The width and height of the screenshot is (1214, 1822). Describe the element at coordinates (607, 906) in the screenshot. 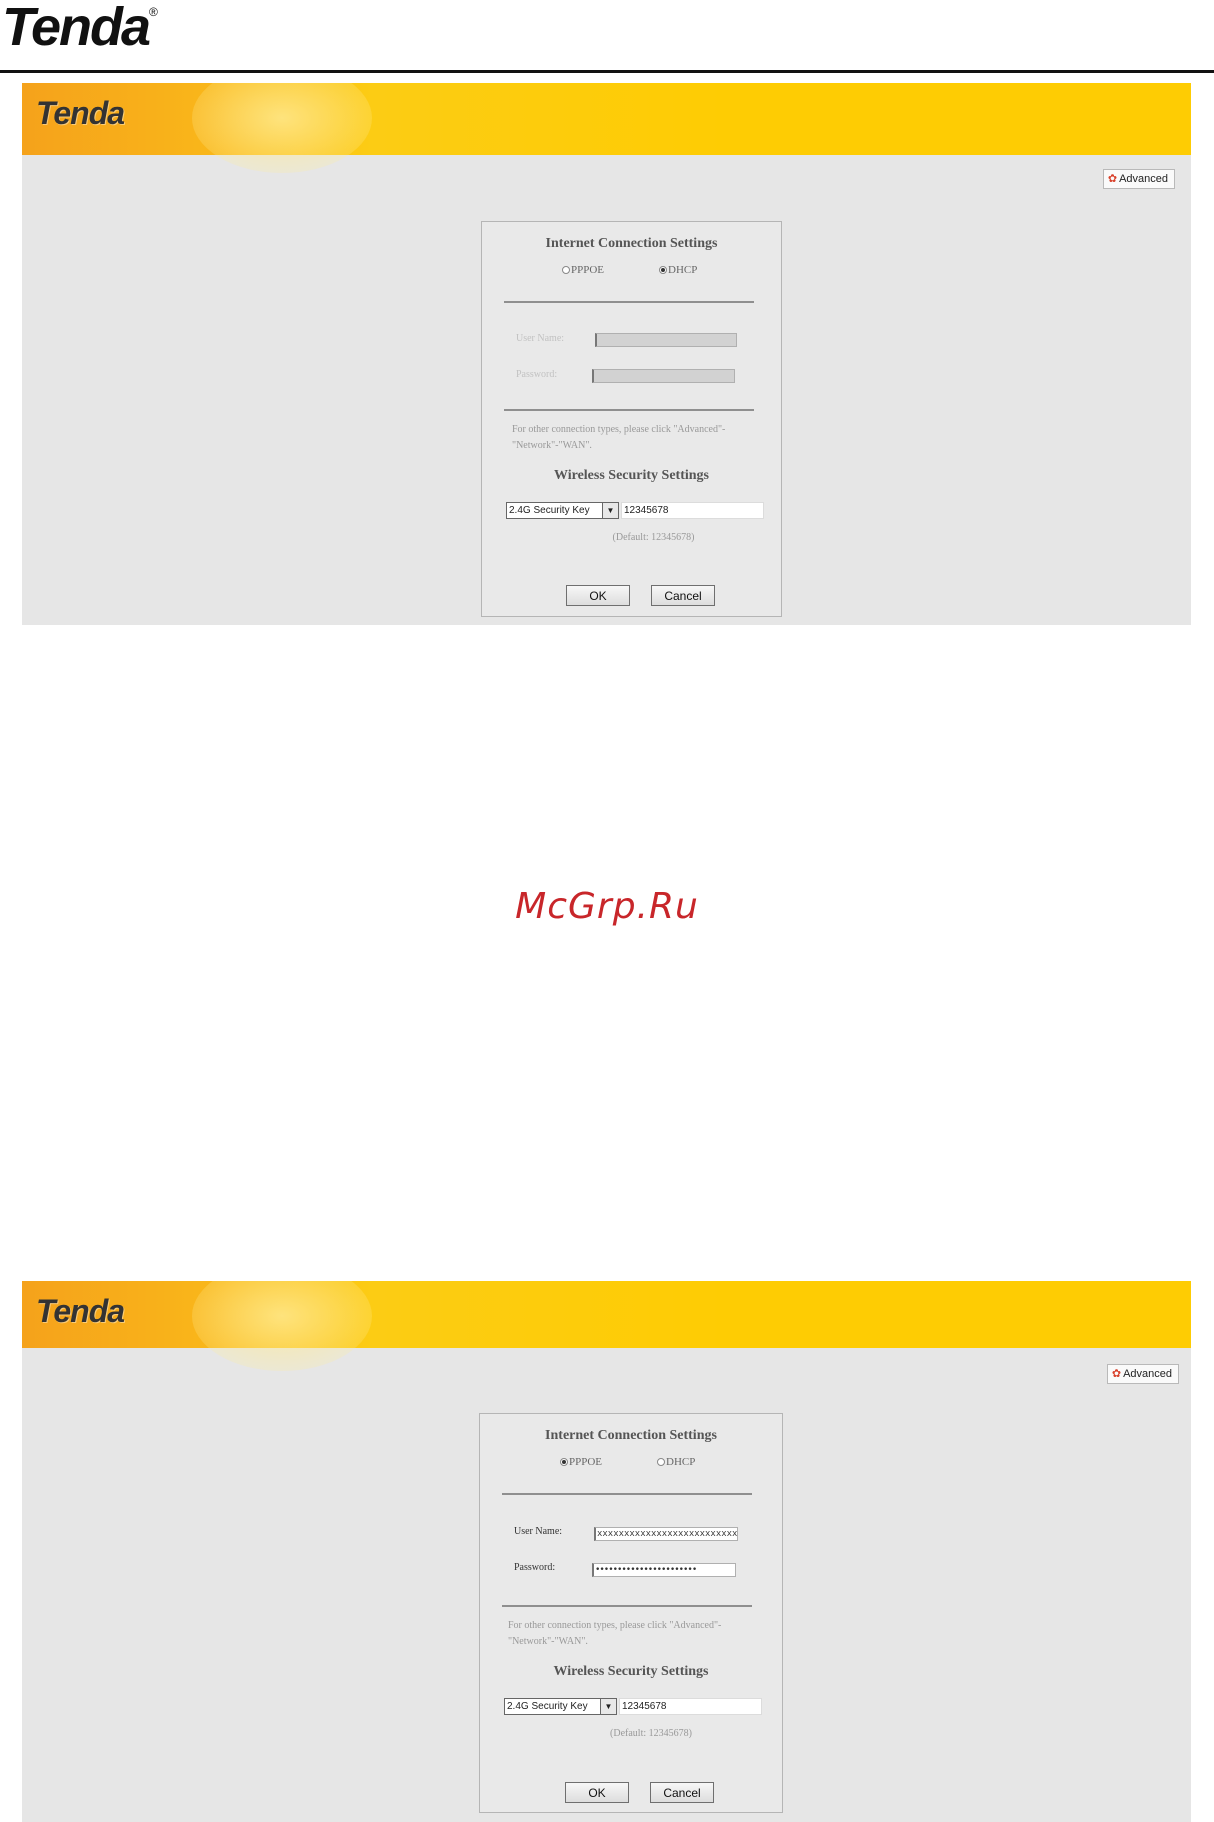

I see `watermark-text: McGrp.Ru` at that location.